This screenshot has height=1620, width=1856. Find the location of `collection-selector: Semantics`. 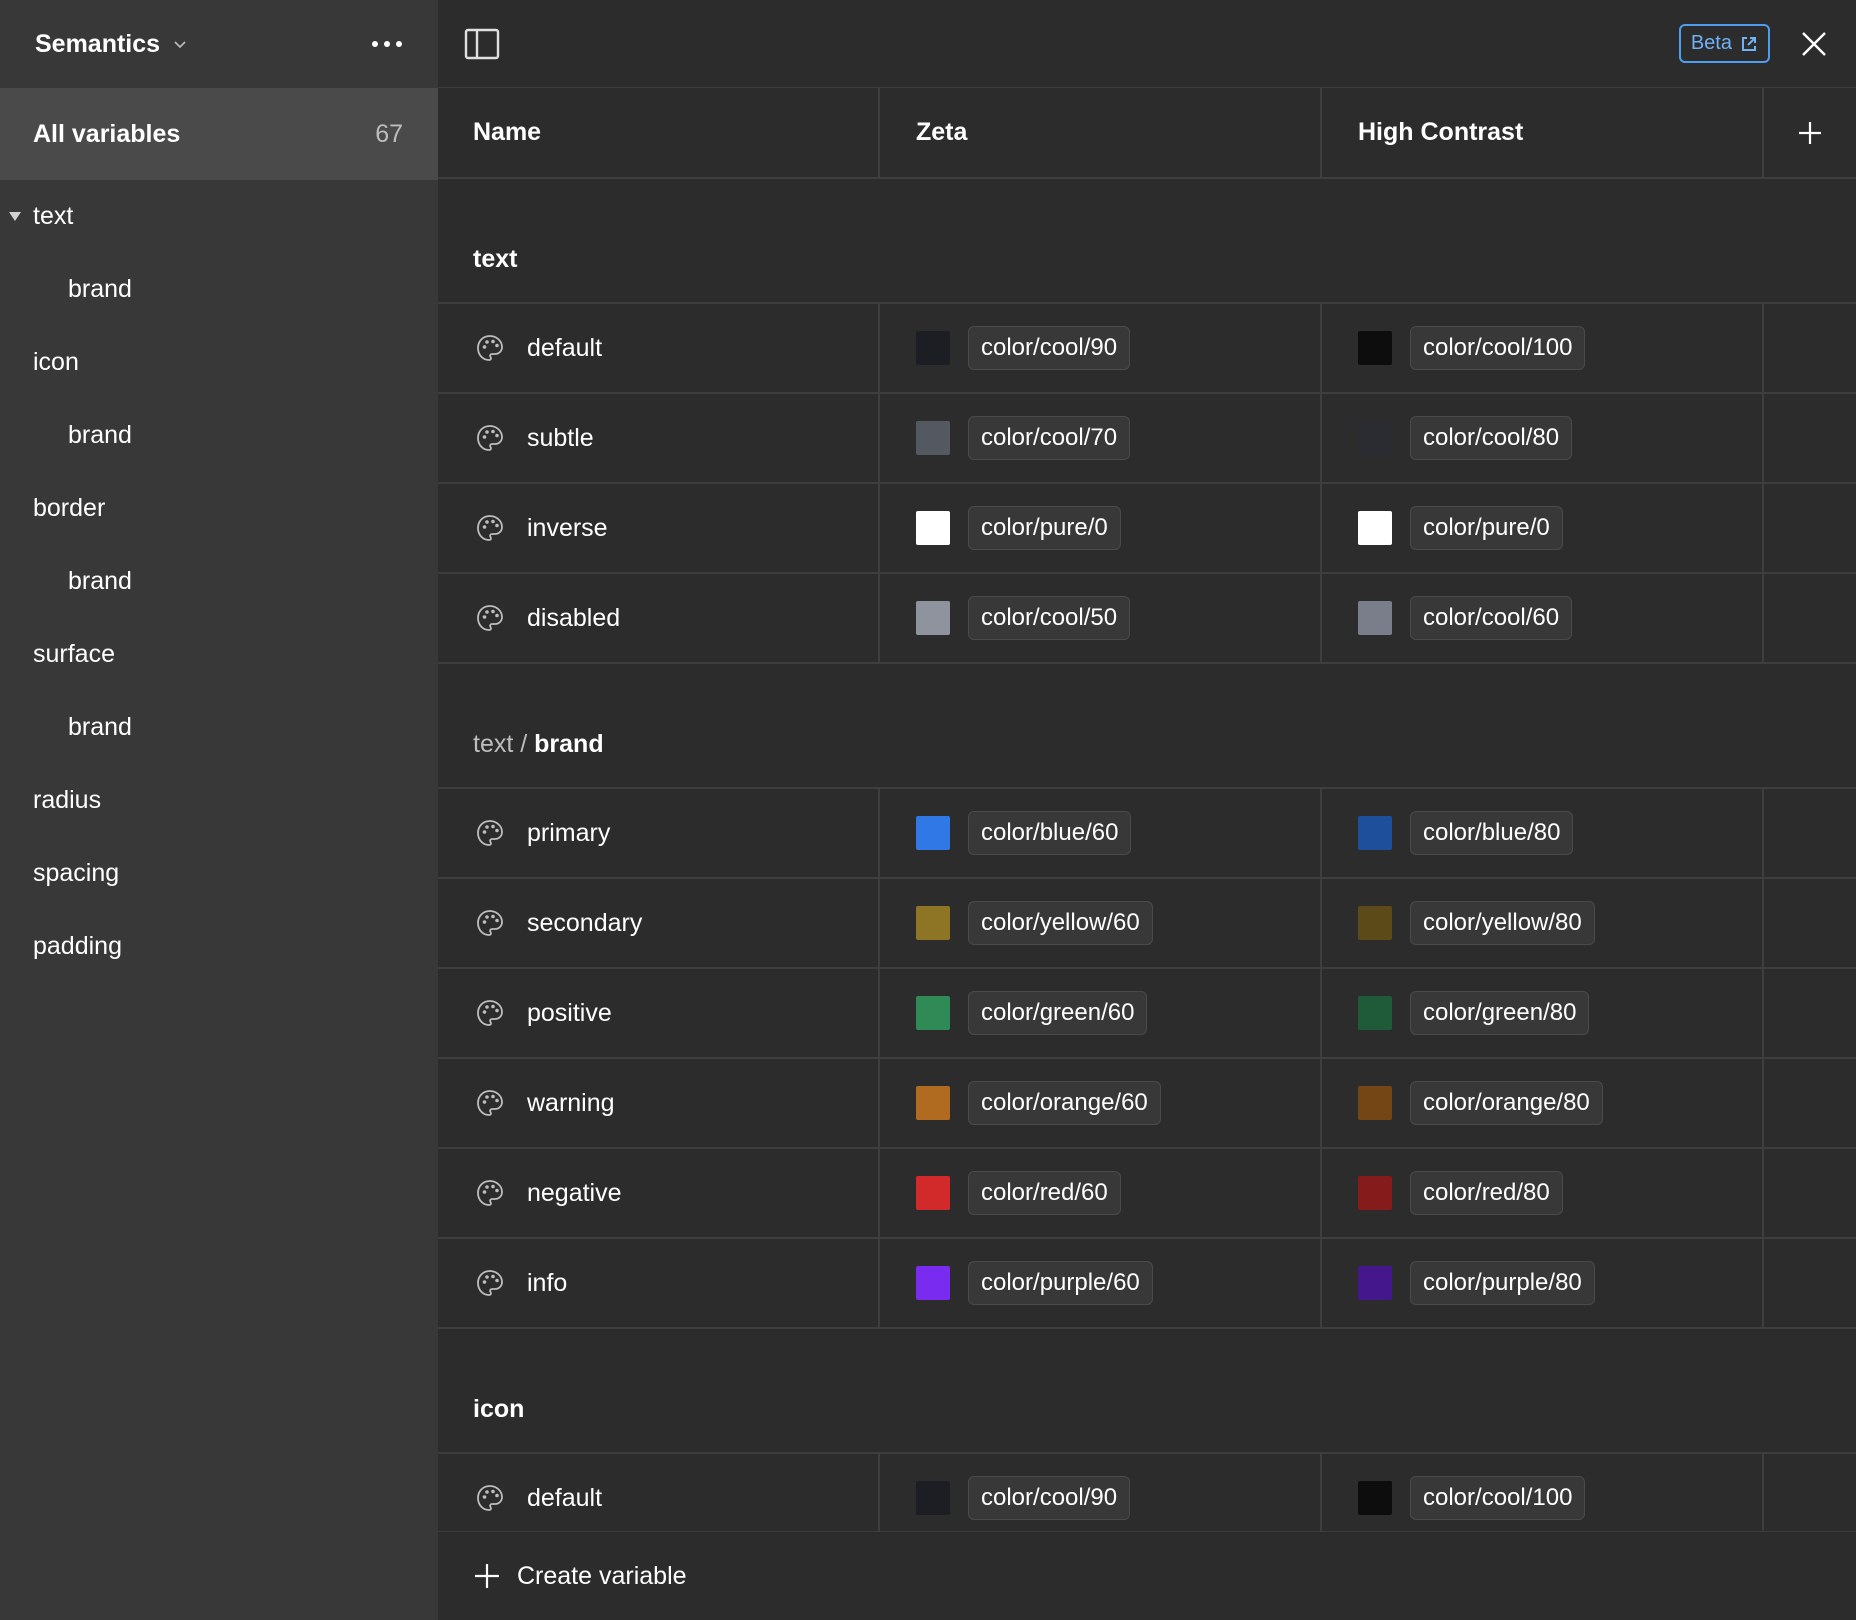

collection-selector: Semantics is located at coordinates (111, 44).